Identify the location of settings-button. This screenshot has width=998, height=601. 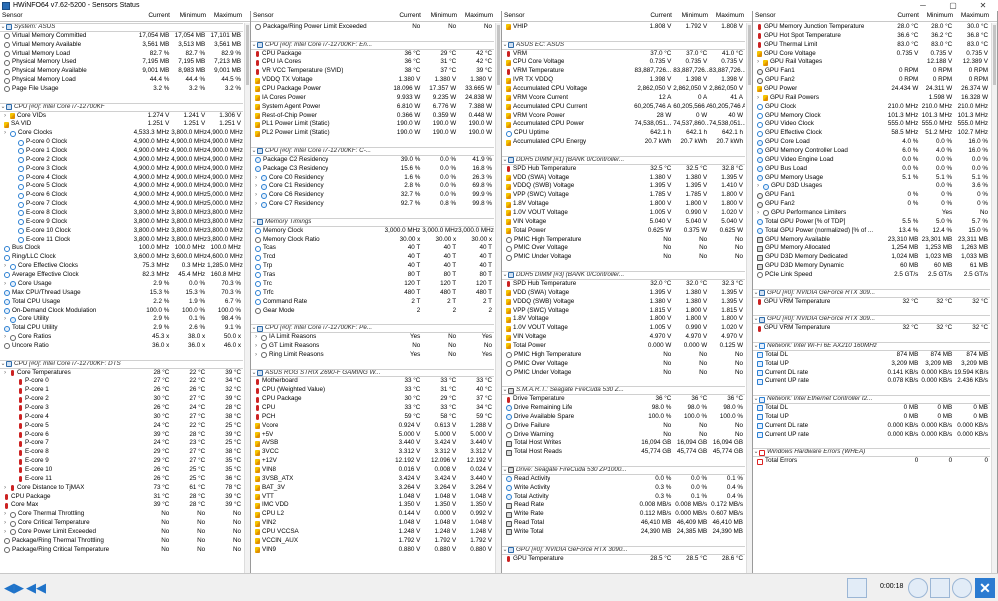
(962, 588).